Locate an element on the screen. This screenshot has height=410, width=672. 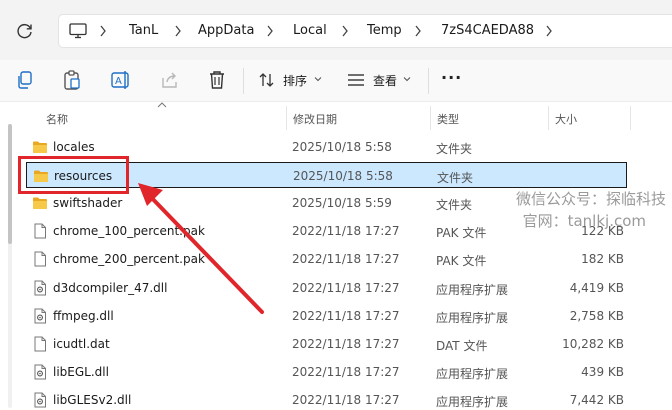
view-icon is located at coordinates (356, 80).